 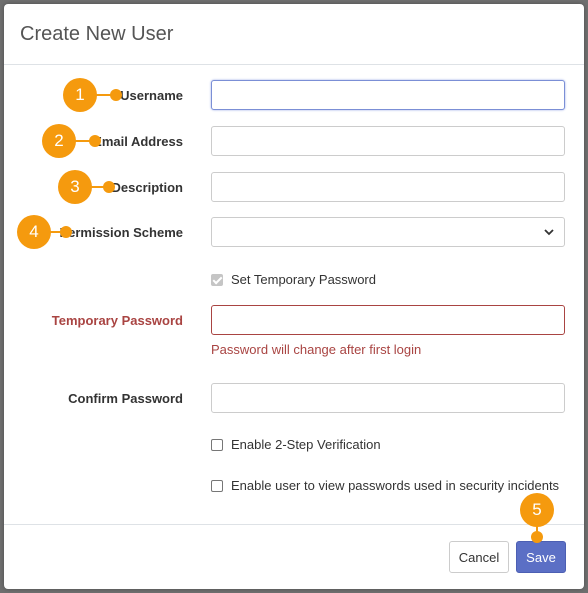 What do you see at coordinates (217, 279) in the screenshot?
I see `set-temp-password-checkbox` at bounding box center [217, 279].